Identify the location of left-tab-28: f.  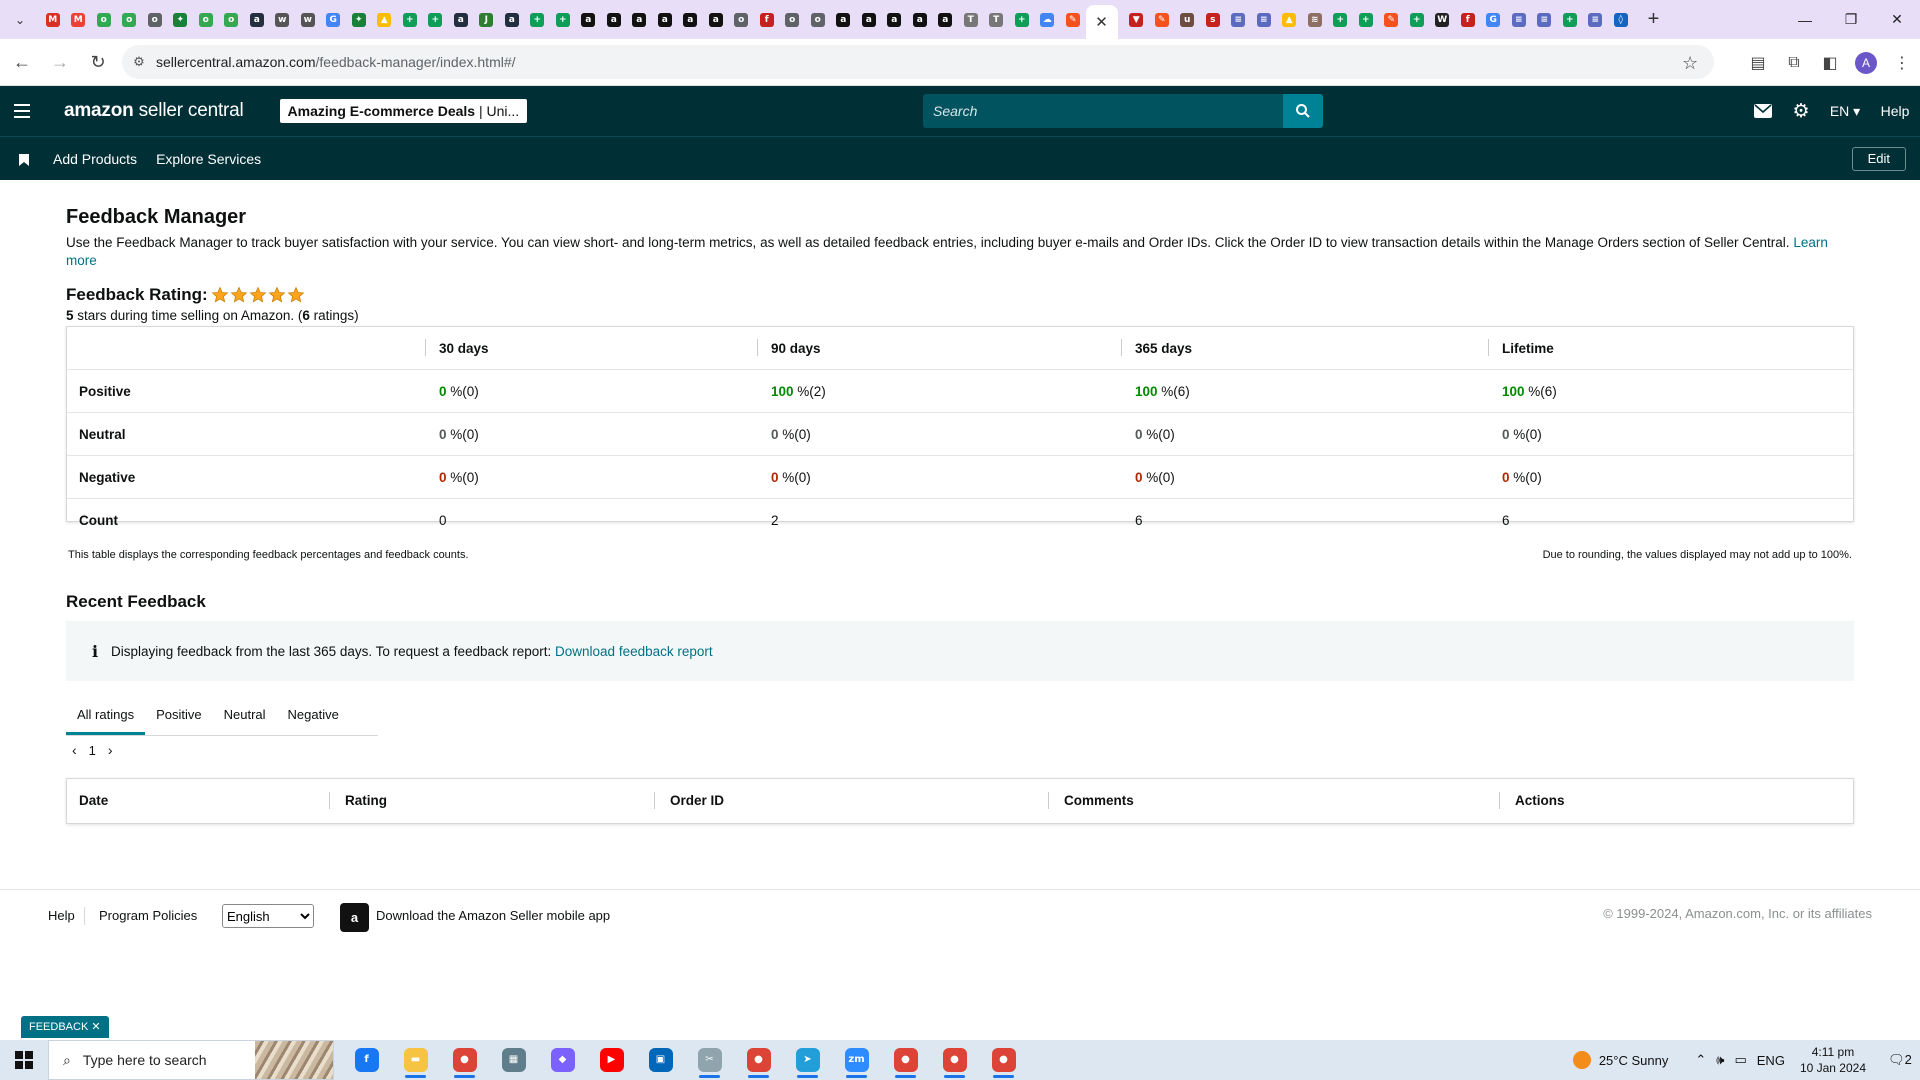
(767, 19).